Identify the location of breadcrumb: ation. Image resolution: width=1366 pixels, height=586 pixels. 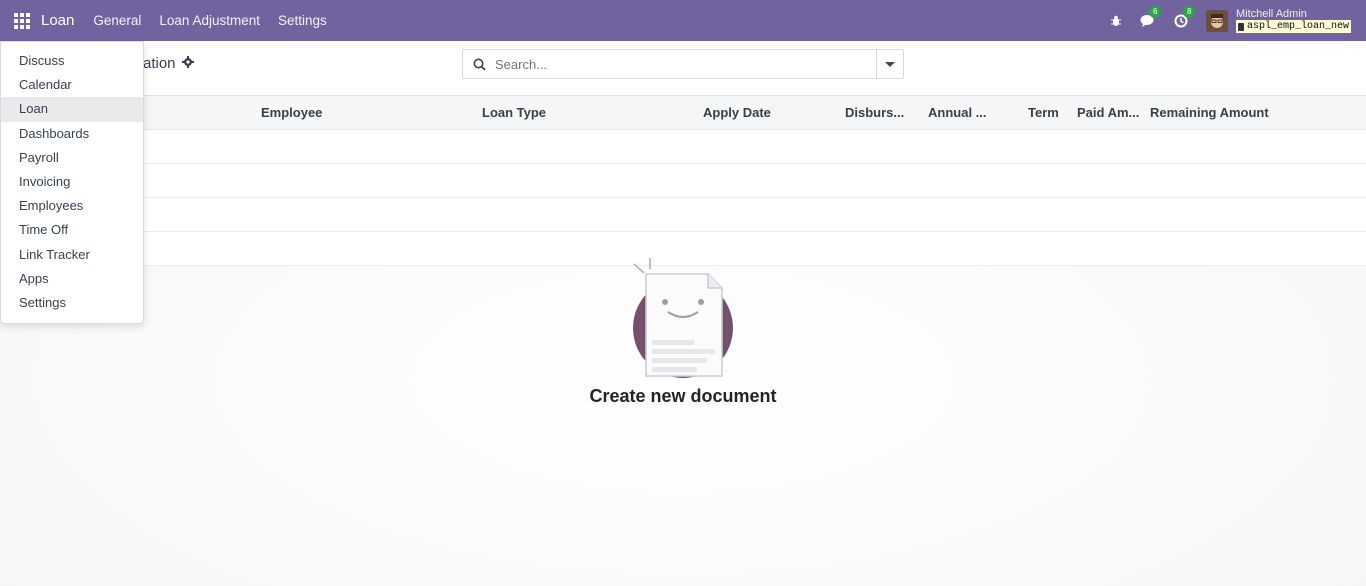
(168, 63).